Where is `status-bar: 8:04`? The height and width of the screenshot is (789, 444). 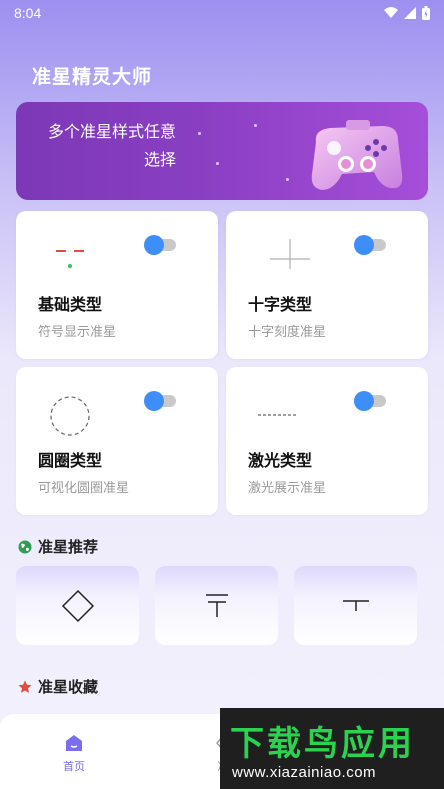
status-bar: 8:04 is located at coordinates (222, 14).